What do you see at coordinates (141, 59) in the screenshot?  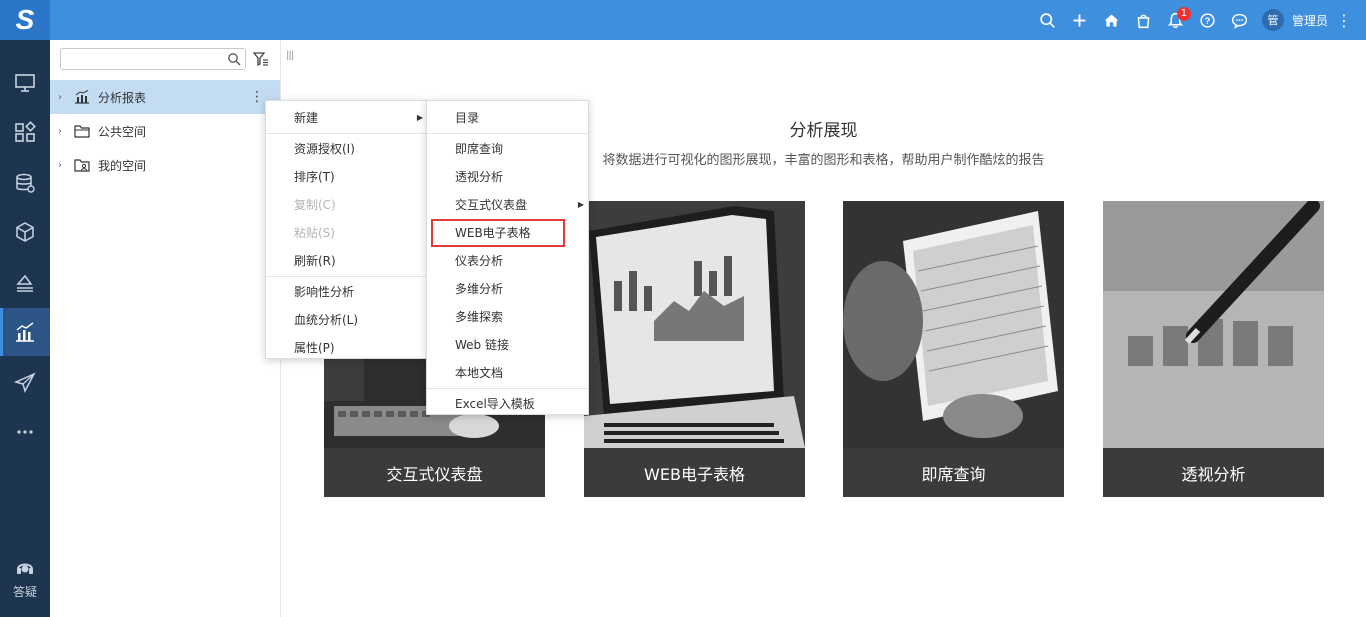 I see `tree-search-input` at bounding box center [141, 59].